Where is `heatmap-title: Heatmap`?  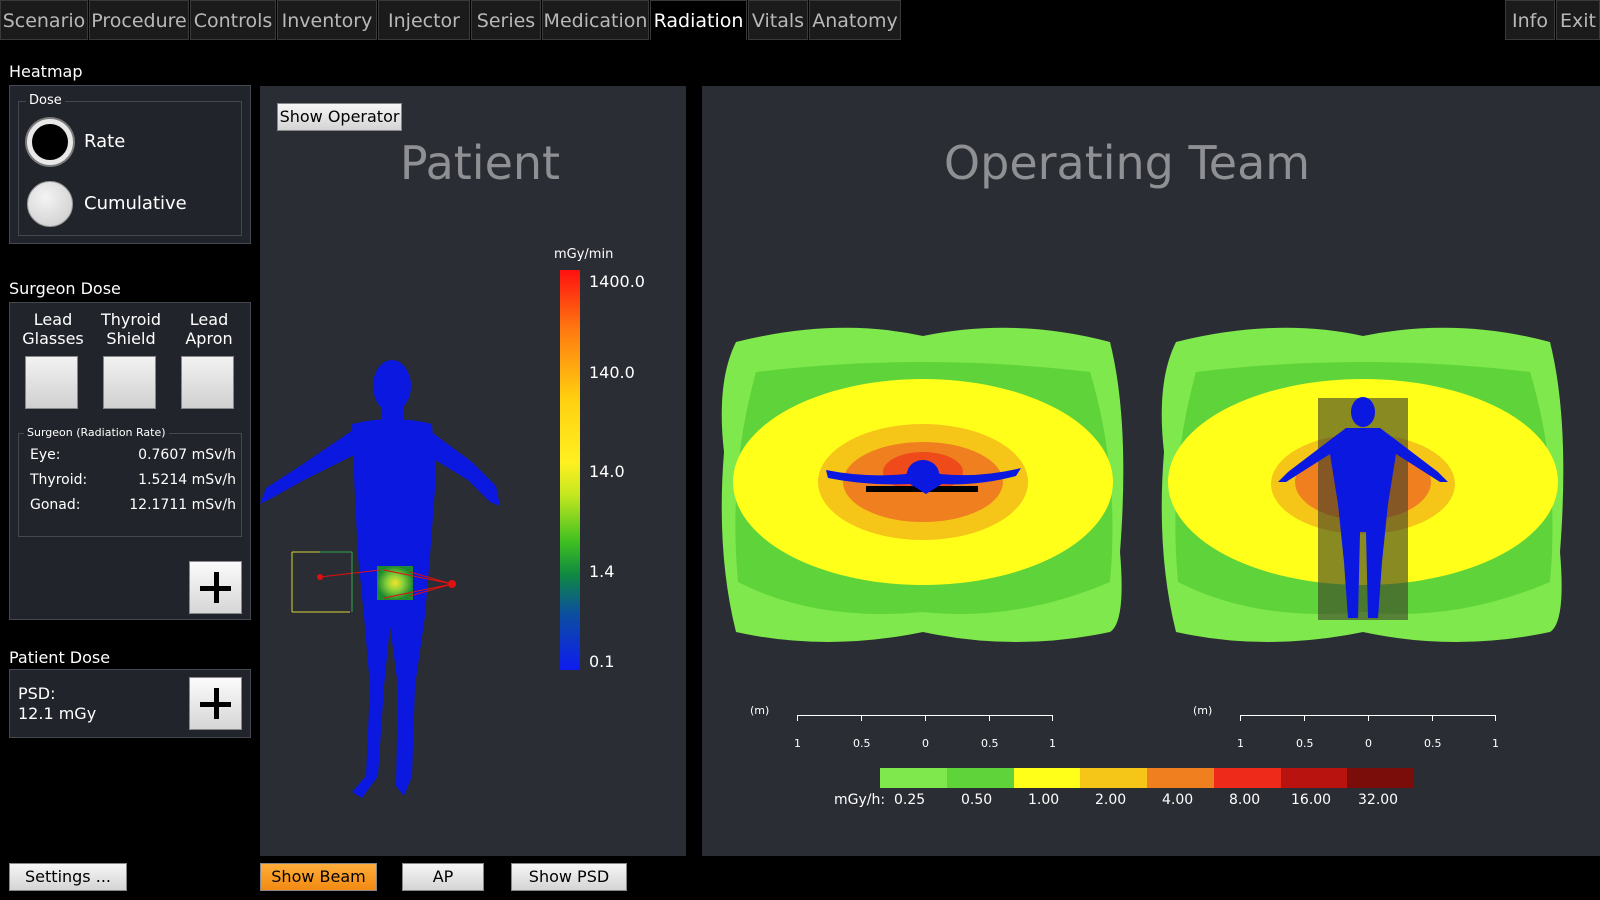
heatmap-title: Heatmap is located at coordinates (46, 71).